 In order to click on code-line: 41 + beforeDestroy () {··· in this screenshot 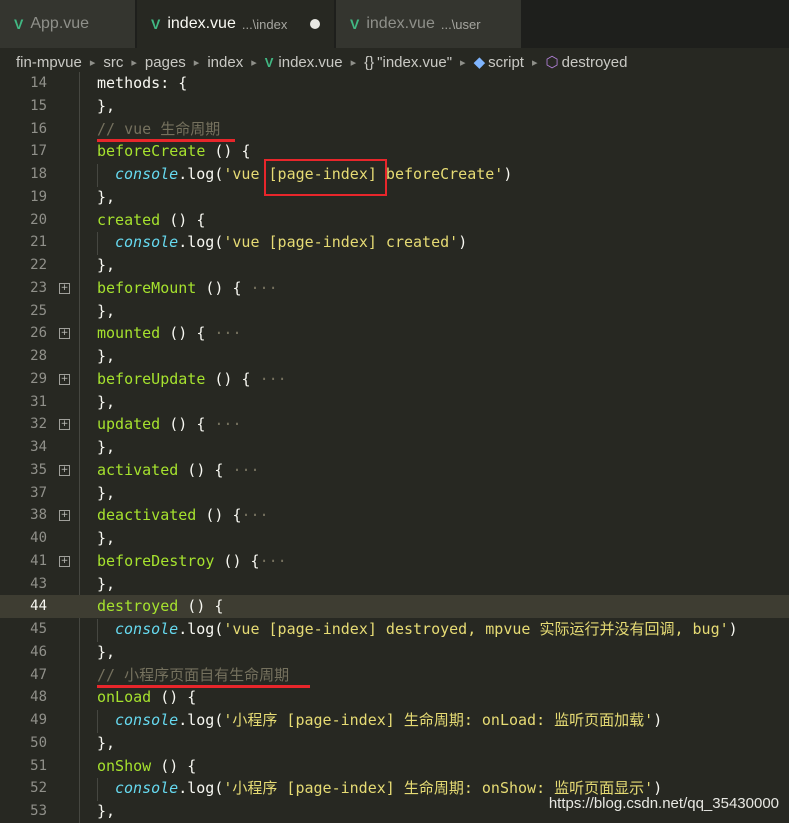, I will do `click(394, 561)`.